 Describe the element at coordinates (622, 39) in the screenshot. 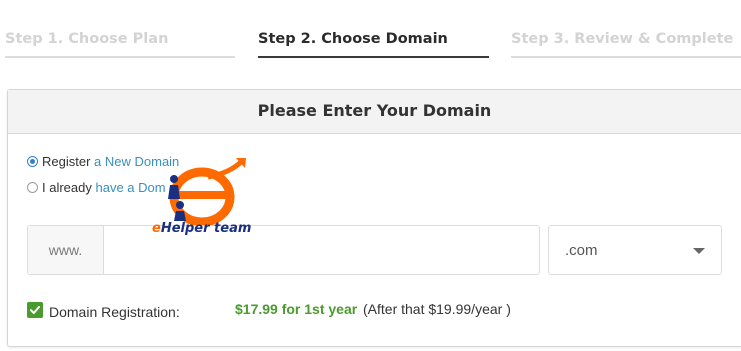

I see `step-3-label: Step 3. Review & Complete` at that location.